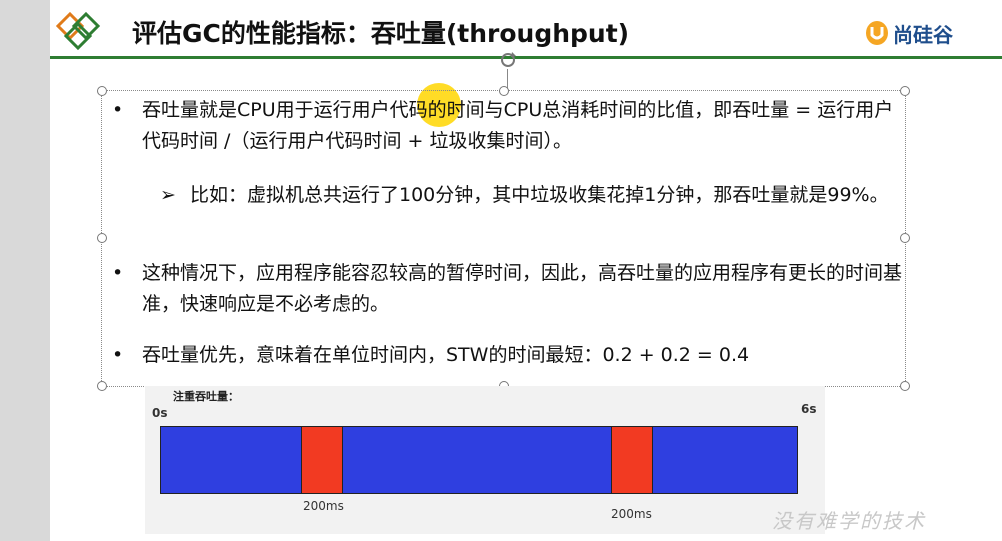 The width and height of the screenshot is (1002, 541). What do you see at coordinates (923, 34) in the screenshot?
I see `brand-name: 尚硅谷` at bounding box center [923, 34].